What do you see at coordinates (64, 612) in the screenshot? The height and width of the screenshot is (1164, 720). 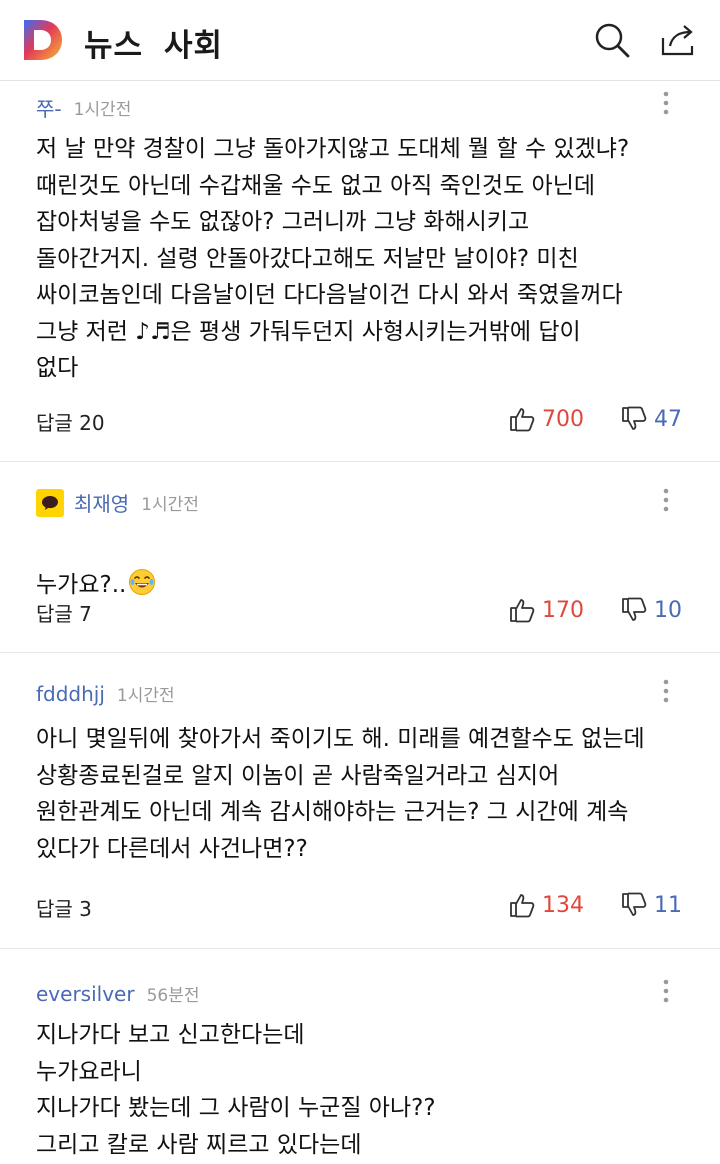 I see `reply-button: 답글 7` at bounding box center [64, 612].